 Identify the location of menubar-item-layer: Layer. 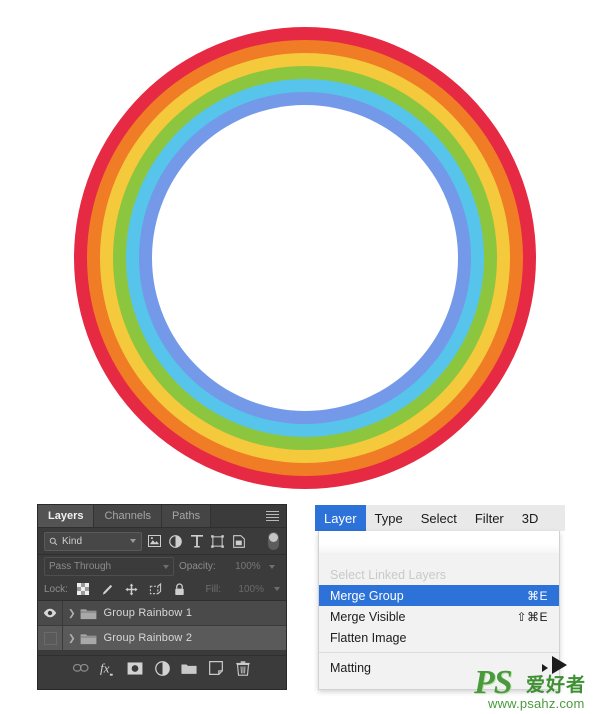
(340, 518).